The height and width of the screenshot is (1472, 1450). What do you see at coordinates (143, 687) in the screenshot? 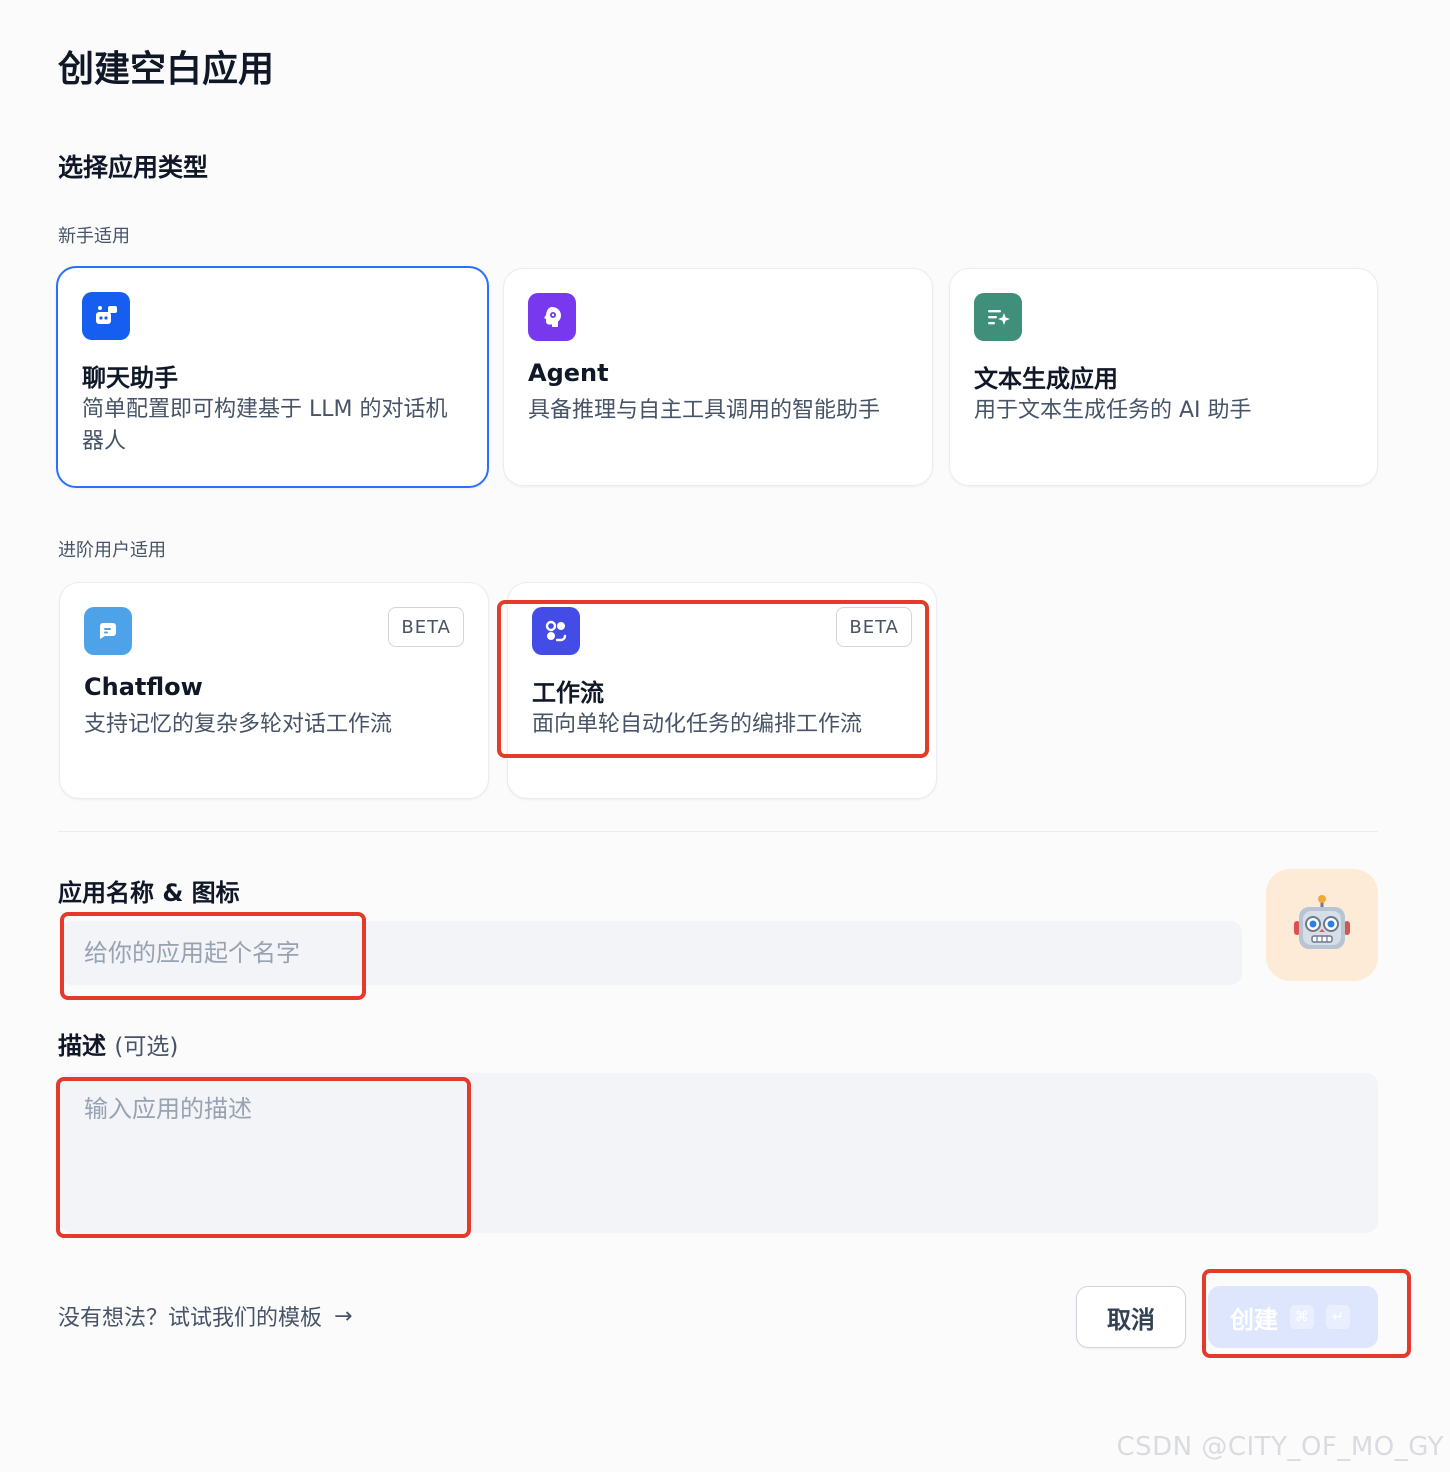
I see `card-title: Chatflow` at bounding box center [143, 687].